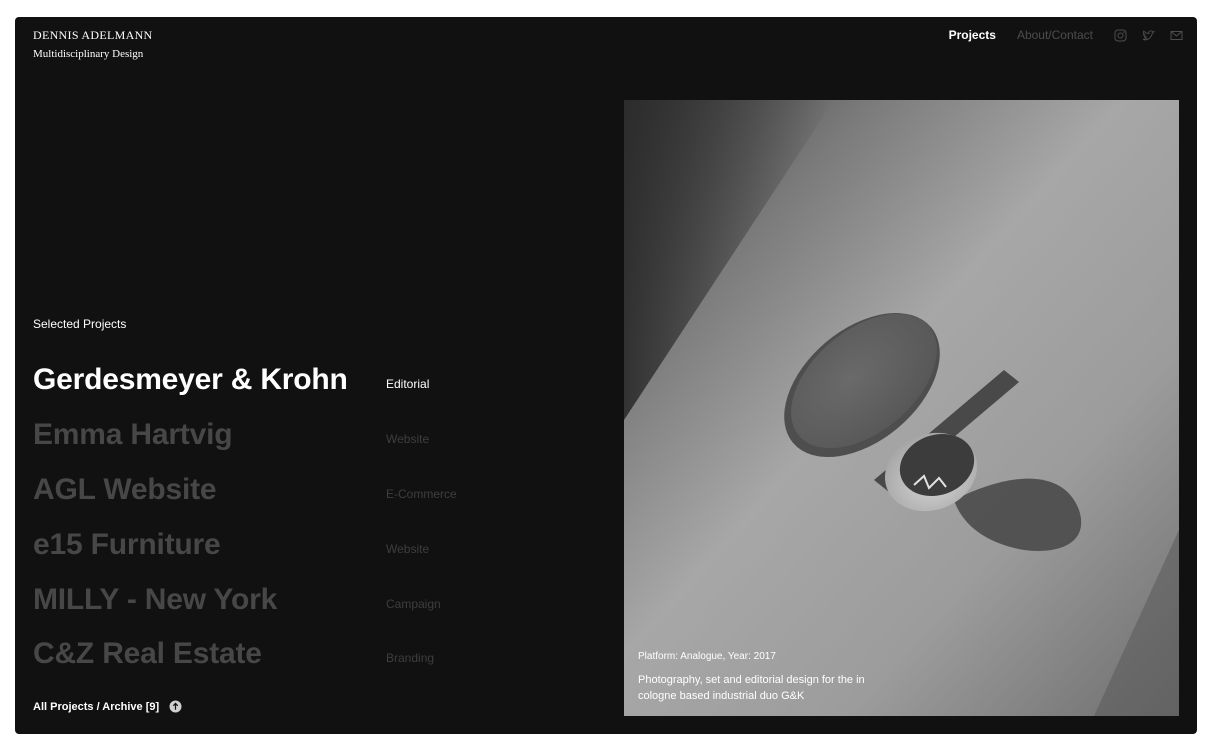 This screenshot has height=742, width=1213. Describe the element at coordinates (283, 599) in the screenshot. I see `project-item: MILLY - New York Campaign` at that location.